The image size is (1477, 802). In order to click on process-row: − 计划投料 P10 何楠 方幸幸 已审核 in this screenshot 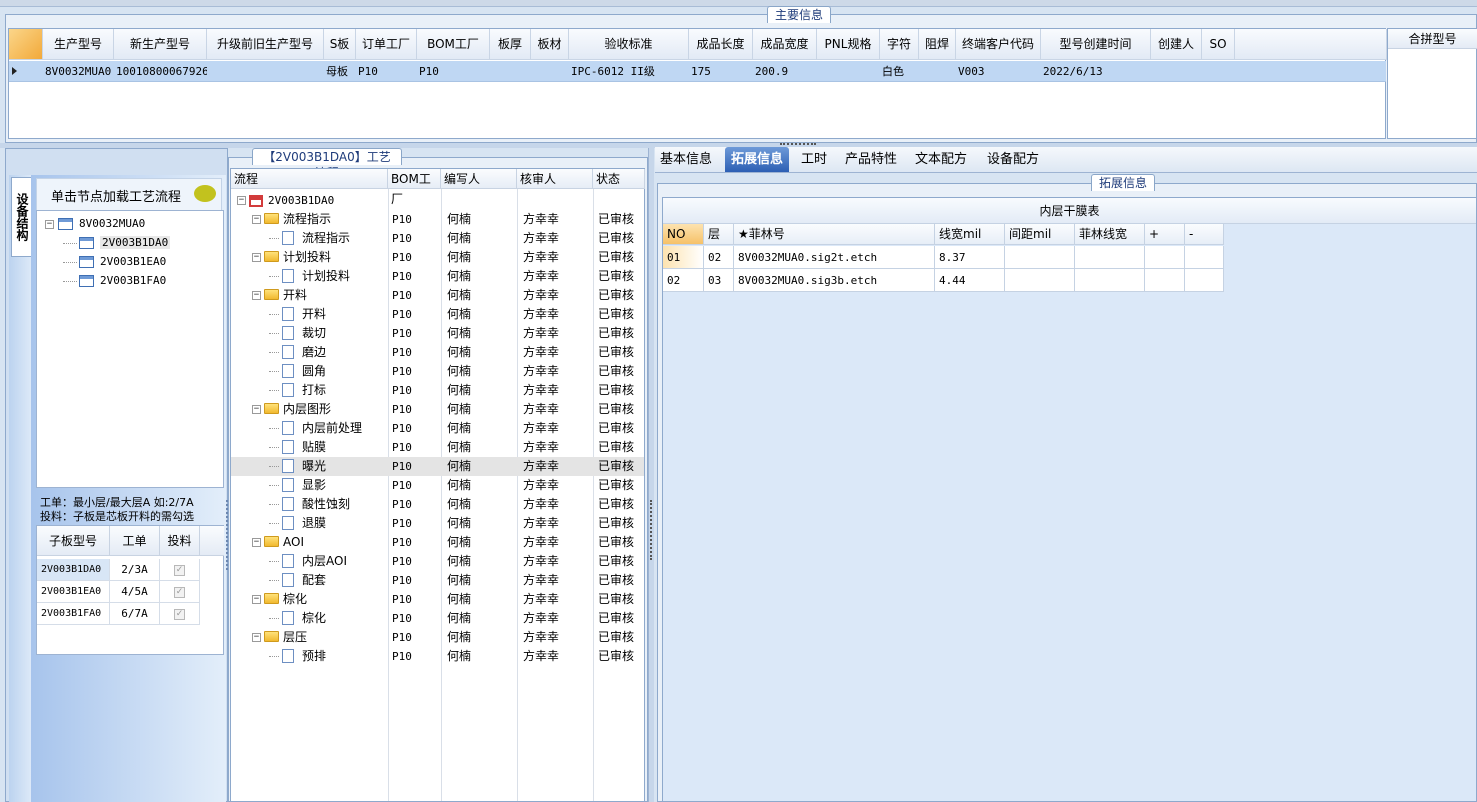, I will do `click(437, 257)`.